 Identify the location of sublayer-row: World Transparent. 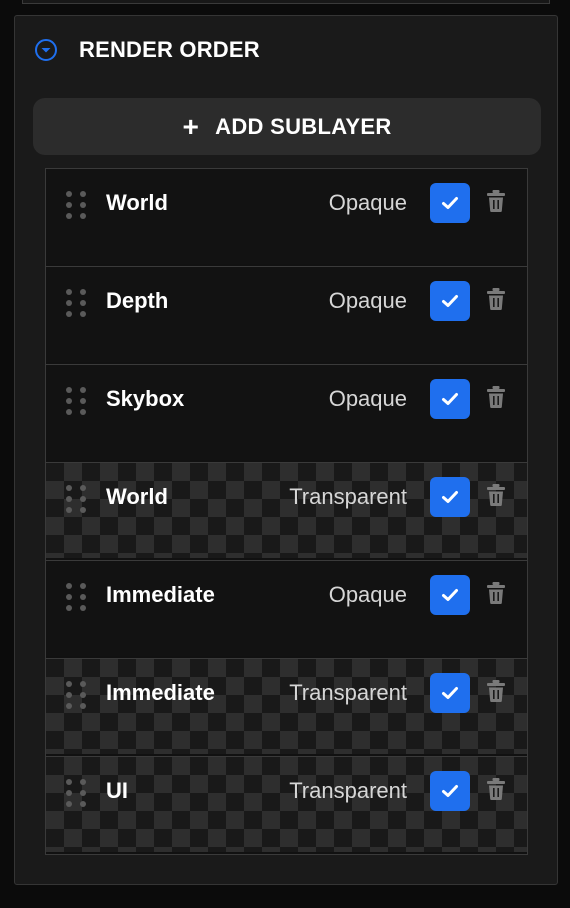
(286, 510).